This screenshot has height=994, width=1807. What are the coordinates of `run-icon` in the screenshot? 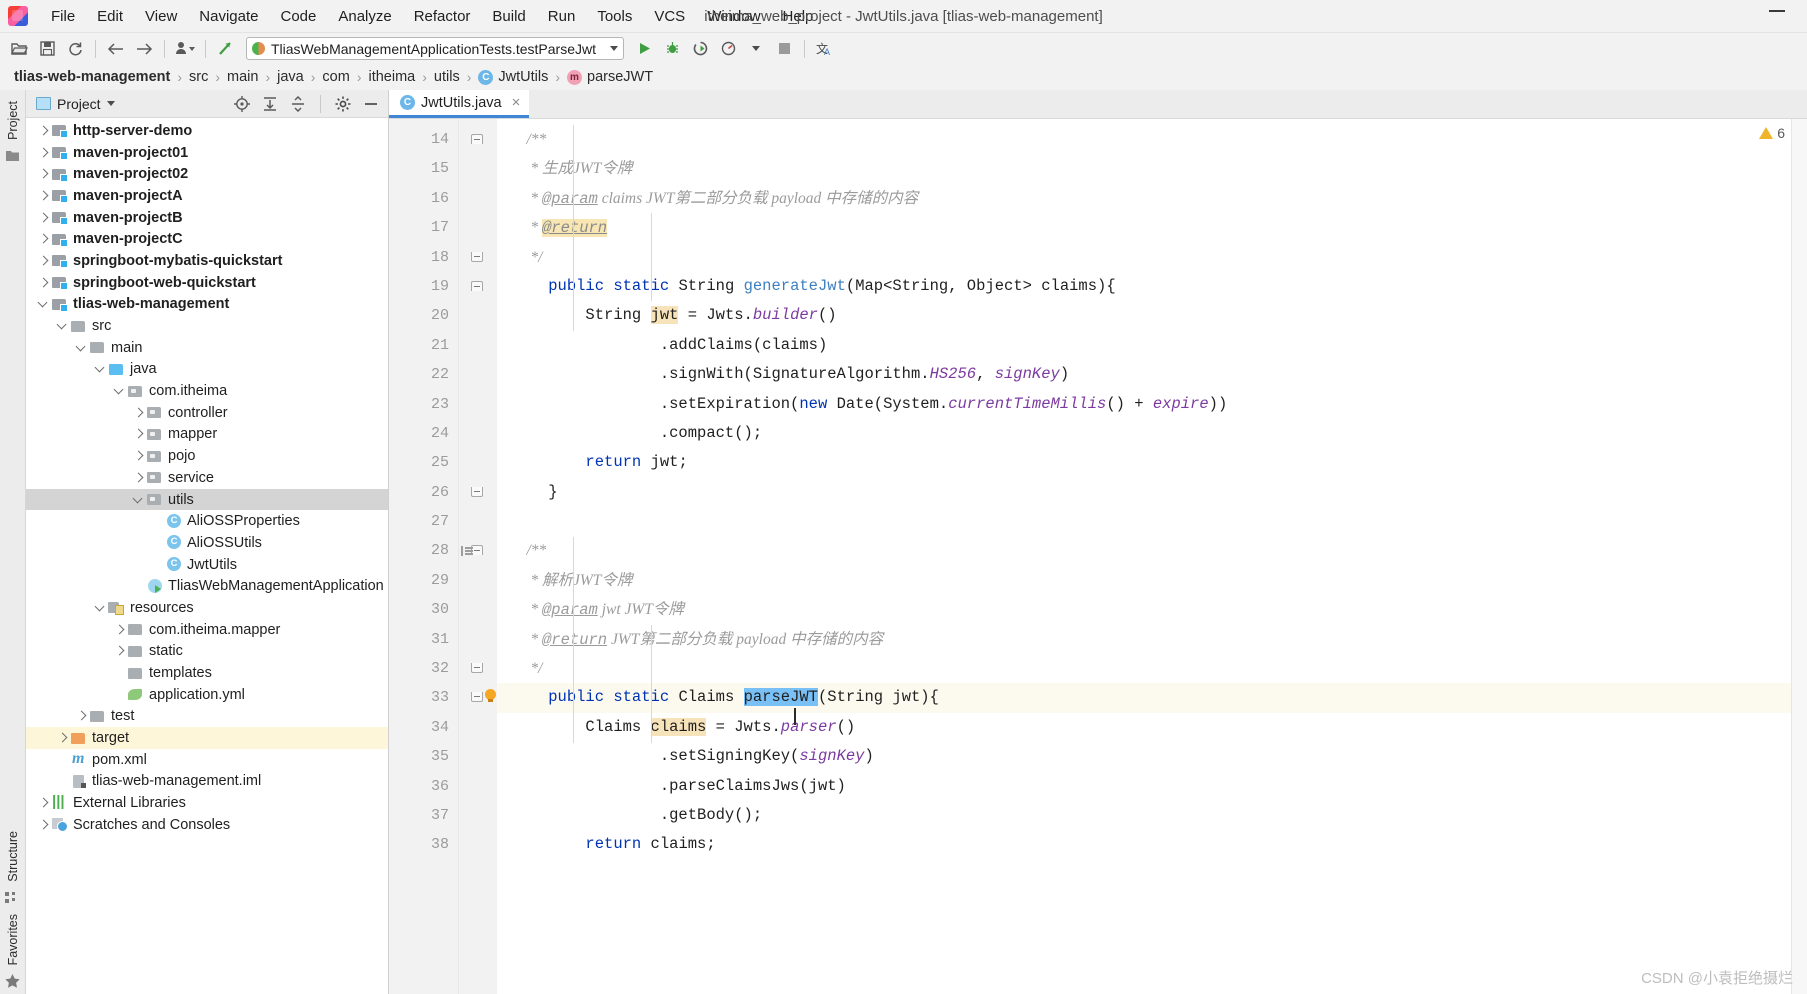 It's located at (644, 49).